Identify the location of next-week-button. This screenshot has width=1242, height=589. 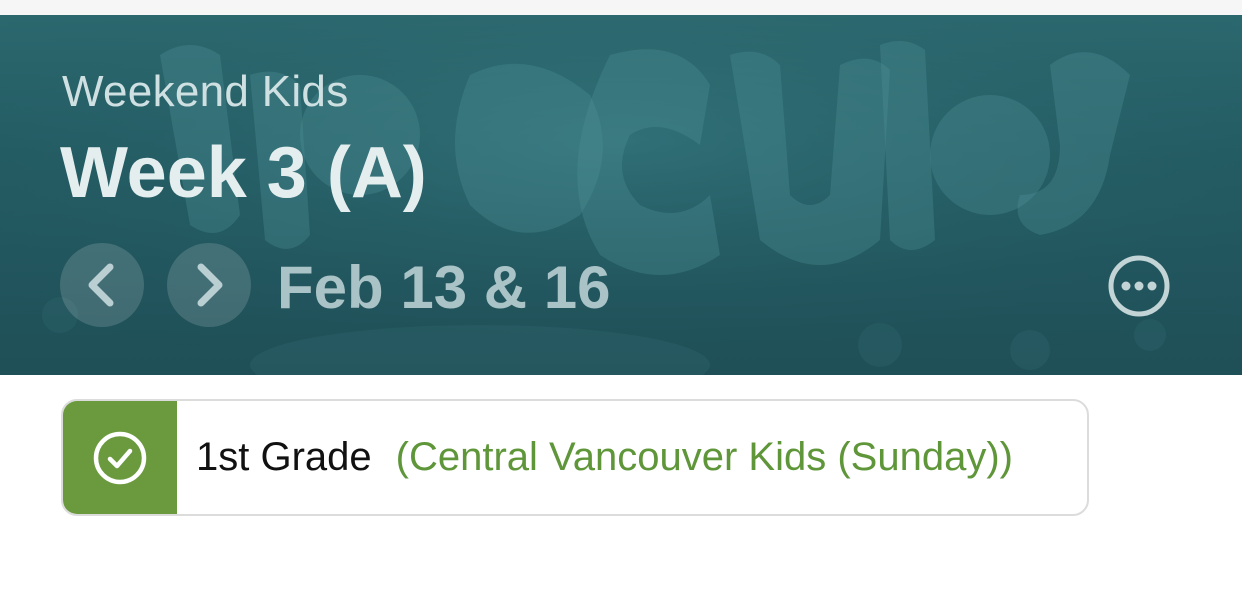
(209, 285).